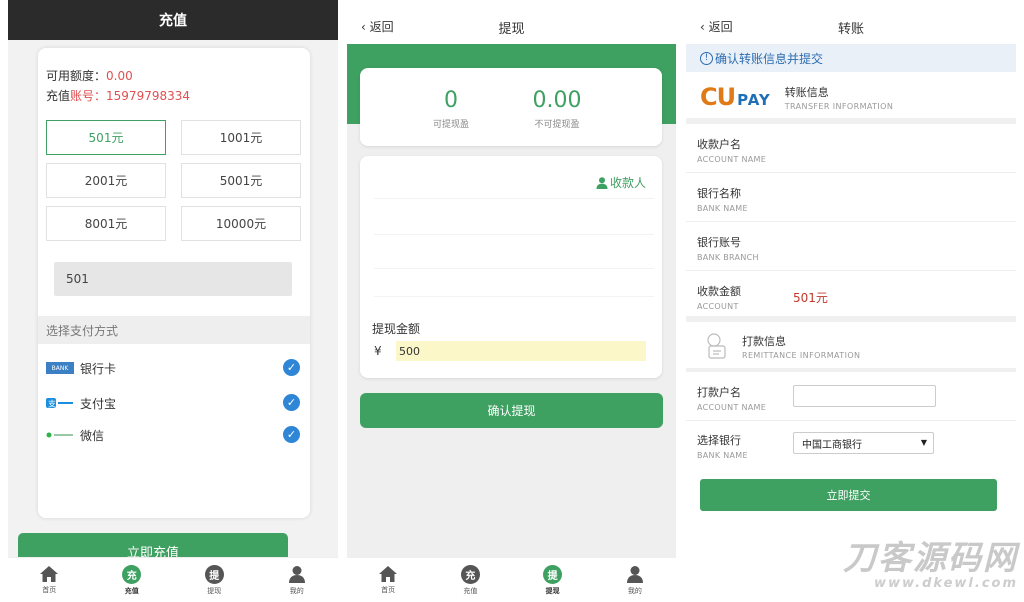 The image size is (1024, 602). What do you see at coordinates (60, 435) in the screenshot?
I see `wechat-icon` at bounding box center [60, 435].